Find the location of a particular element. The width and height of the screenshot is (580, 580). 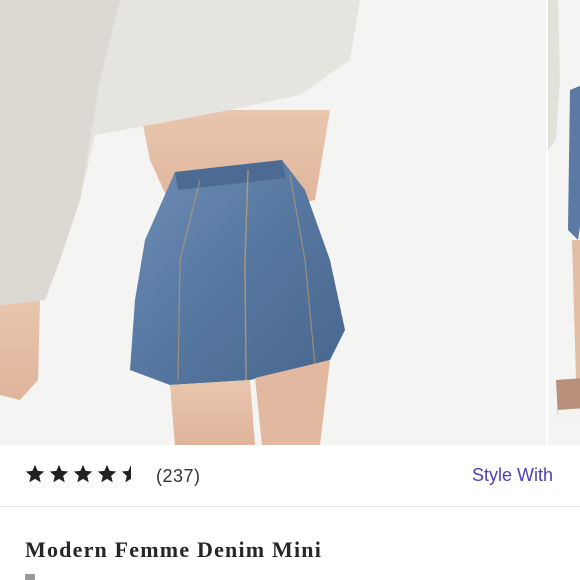

review-count: (237) is located at coordinates (178, 476).